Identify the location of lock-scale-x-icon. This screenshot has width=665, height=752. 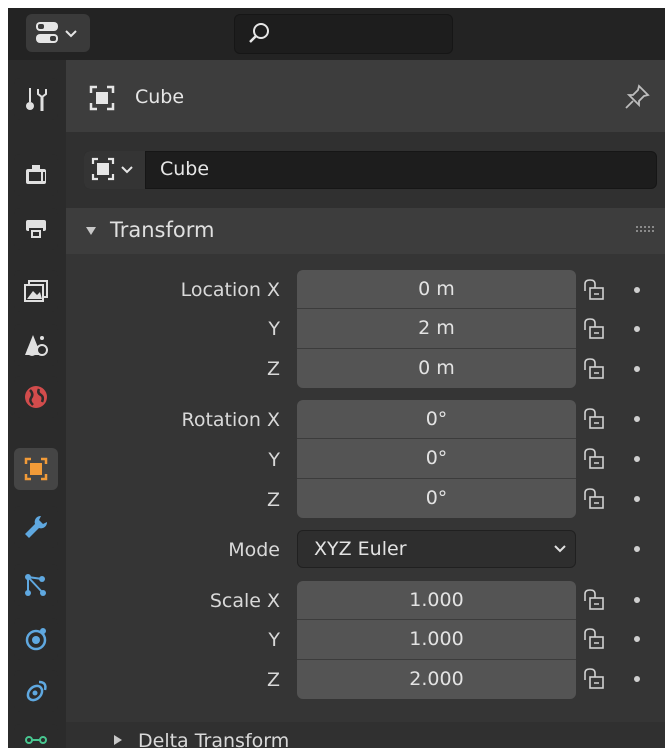
(595, 600).